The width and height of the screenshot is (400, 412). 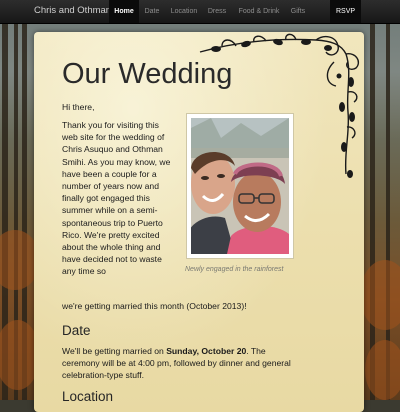 I want to click on nav-gifts: Gifts, so click(x=298, y=11).